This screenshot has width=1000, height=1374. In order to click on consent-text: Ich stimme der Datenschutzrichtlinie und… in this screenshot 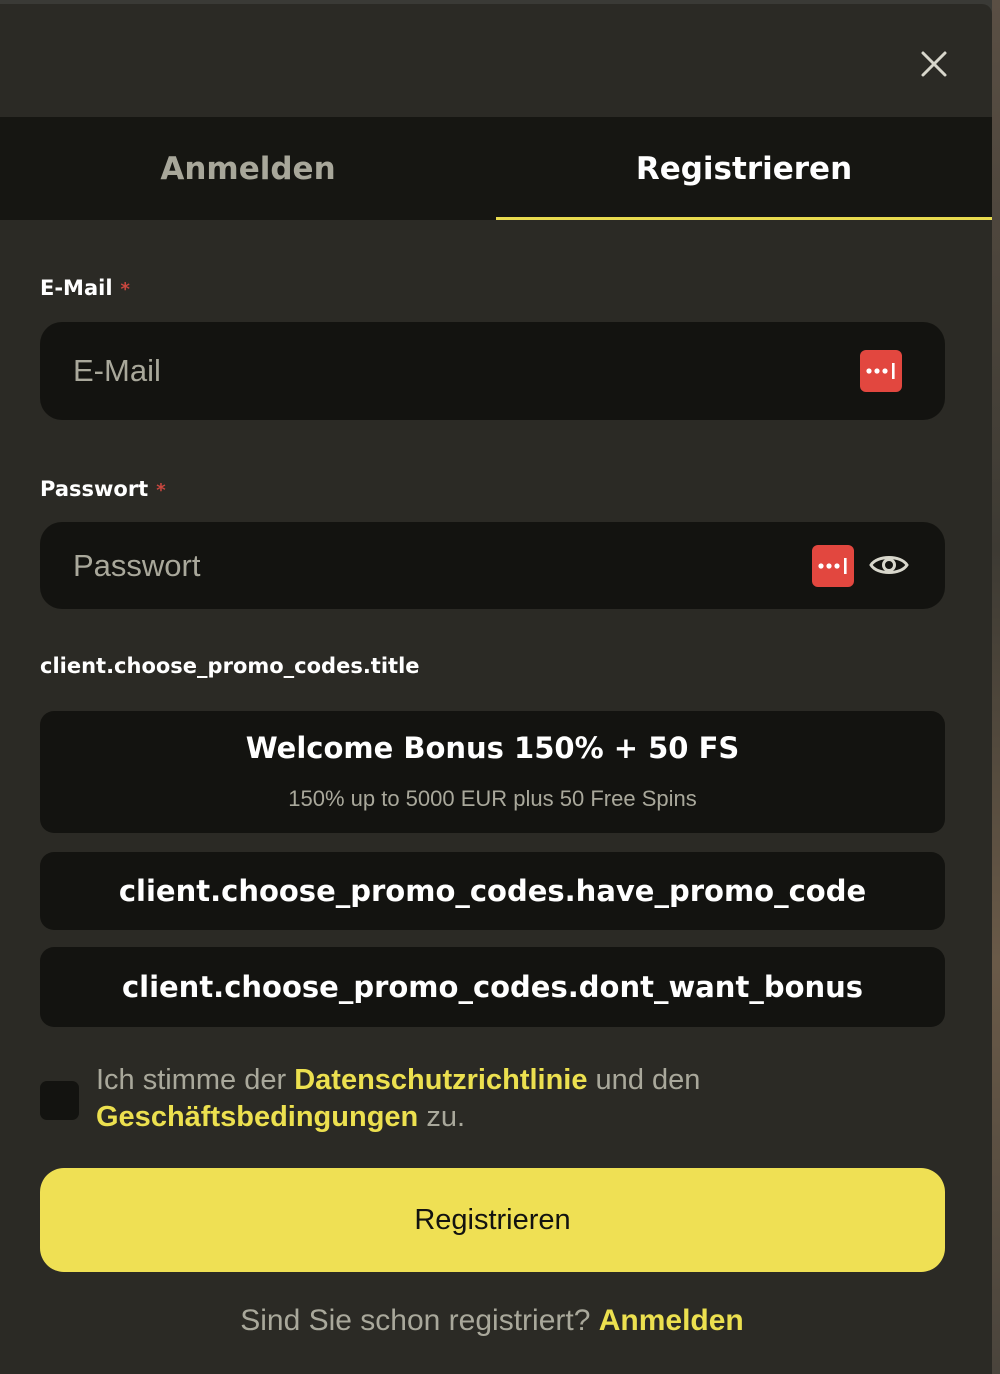, I will do `click(476, 1099)`.